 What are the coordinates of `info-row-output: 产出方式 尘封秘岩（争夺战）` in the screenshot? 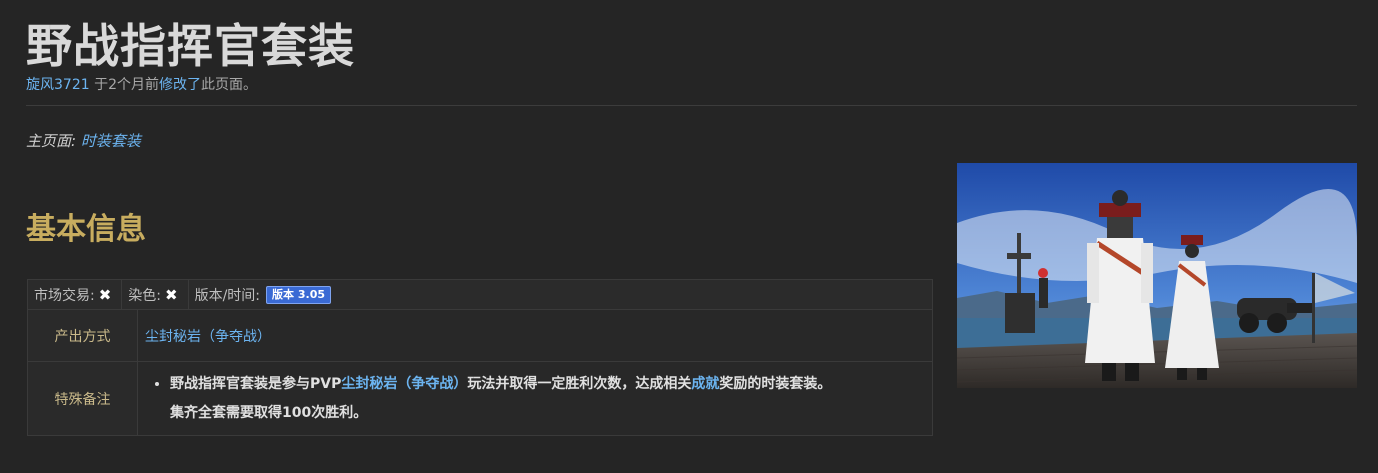 It's located at (480, 335).